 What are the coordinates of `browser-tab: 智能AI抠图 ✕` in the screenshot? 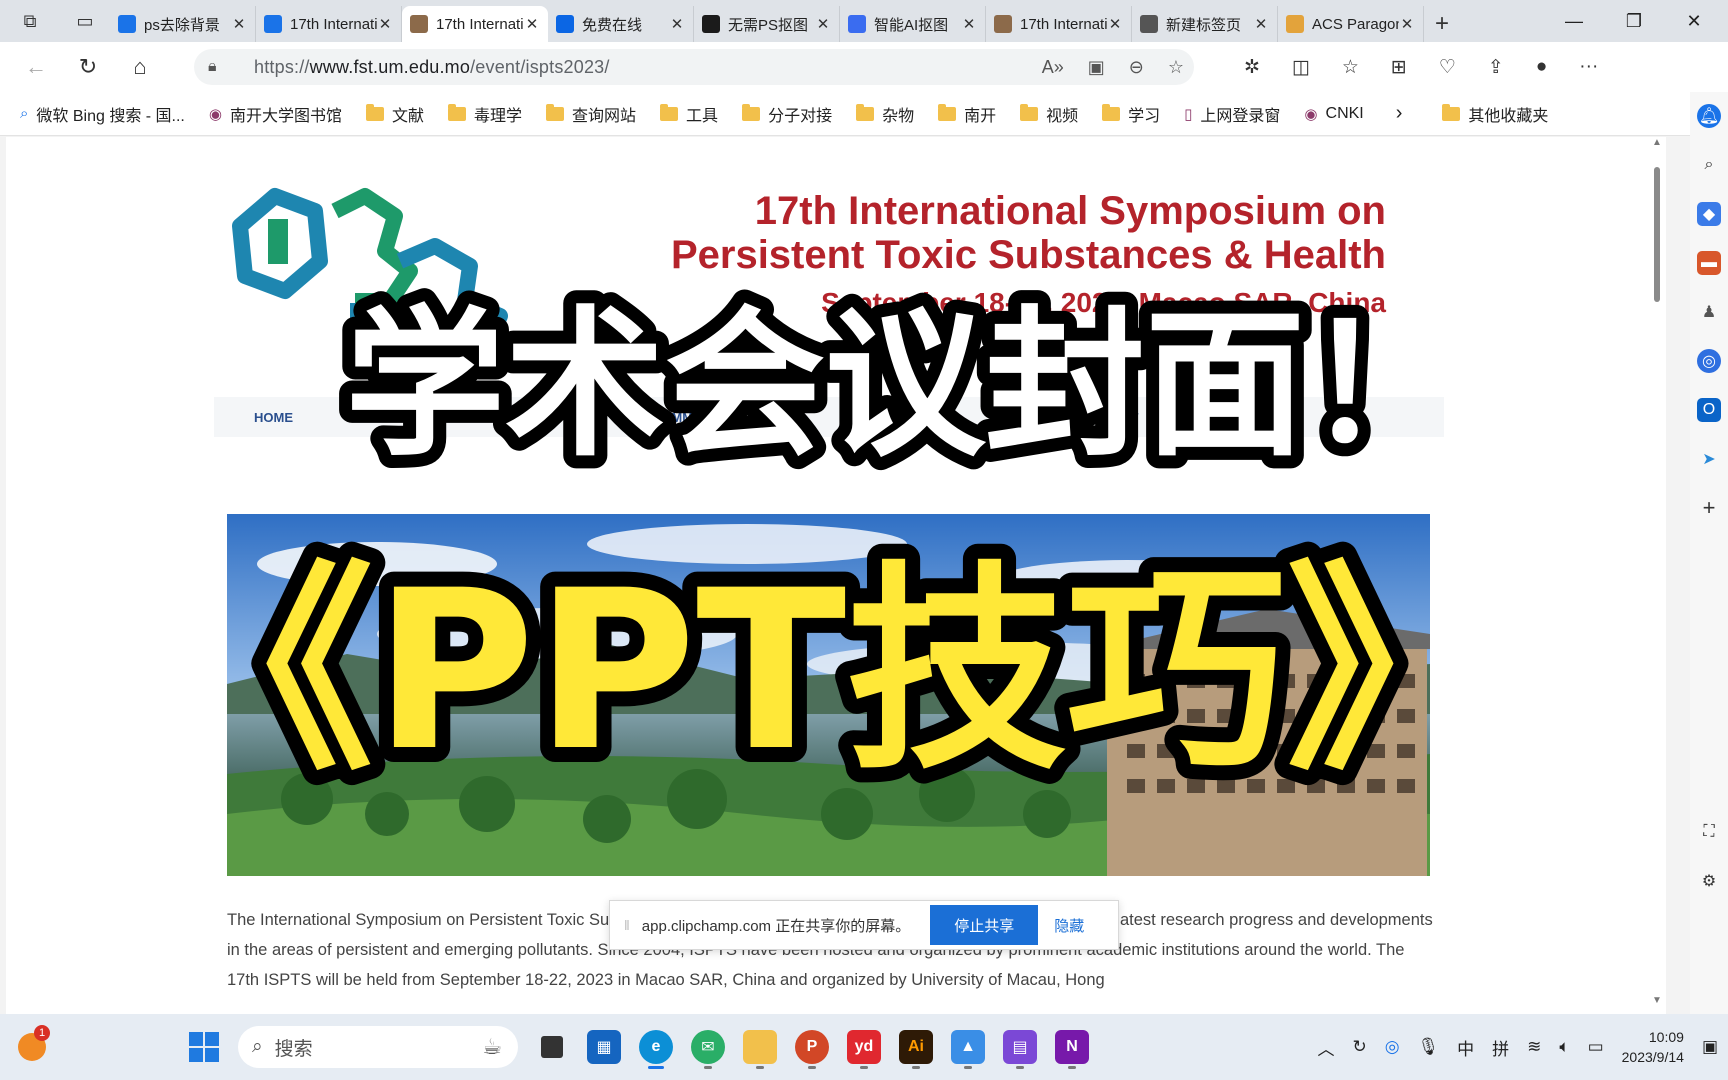 It's located at (913, 24).